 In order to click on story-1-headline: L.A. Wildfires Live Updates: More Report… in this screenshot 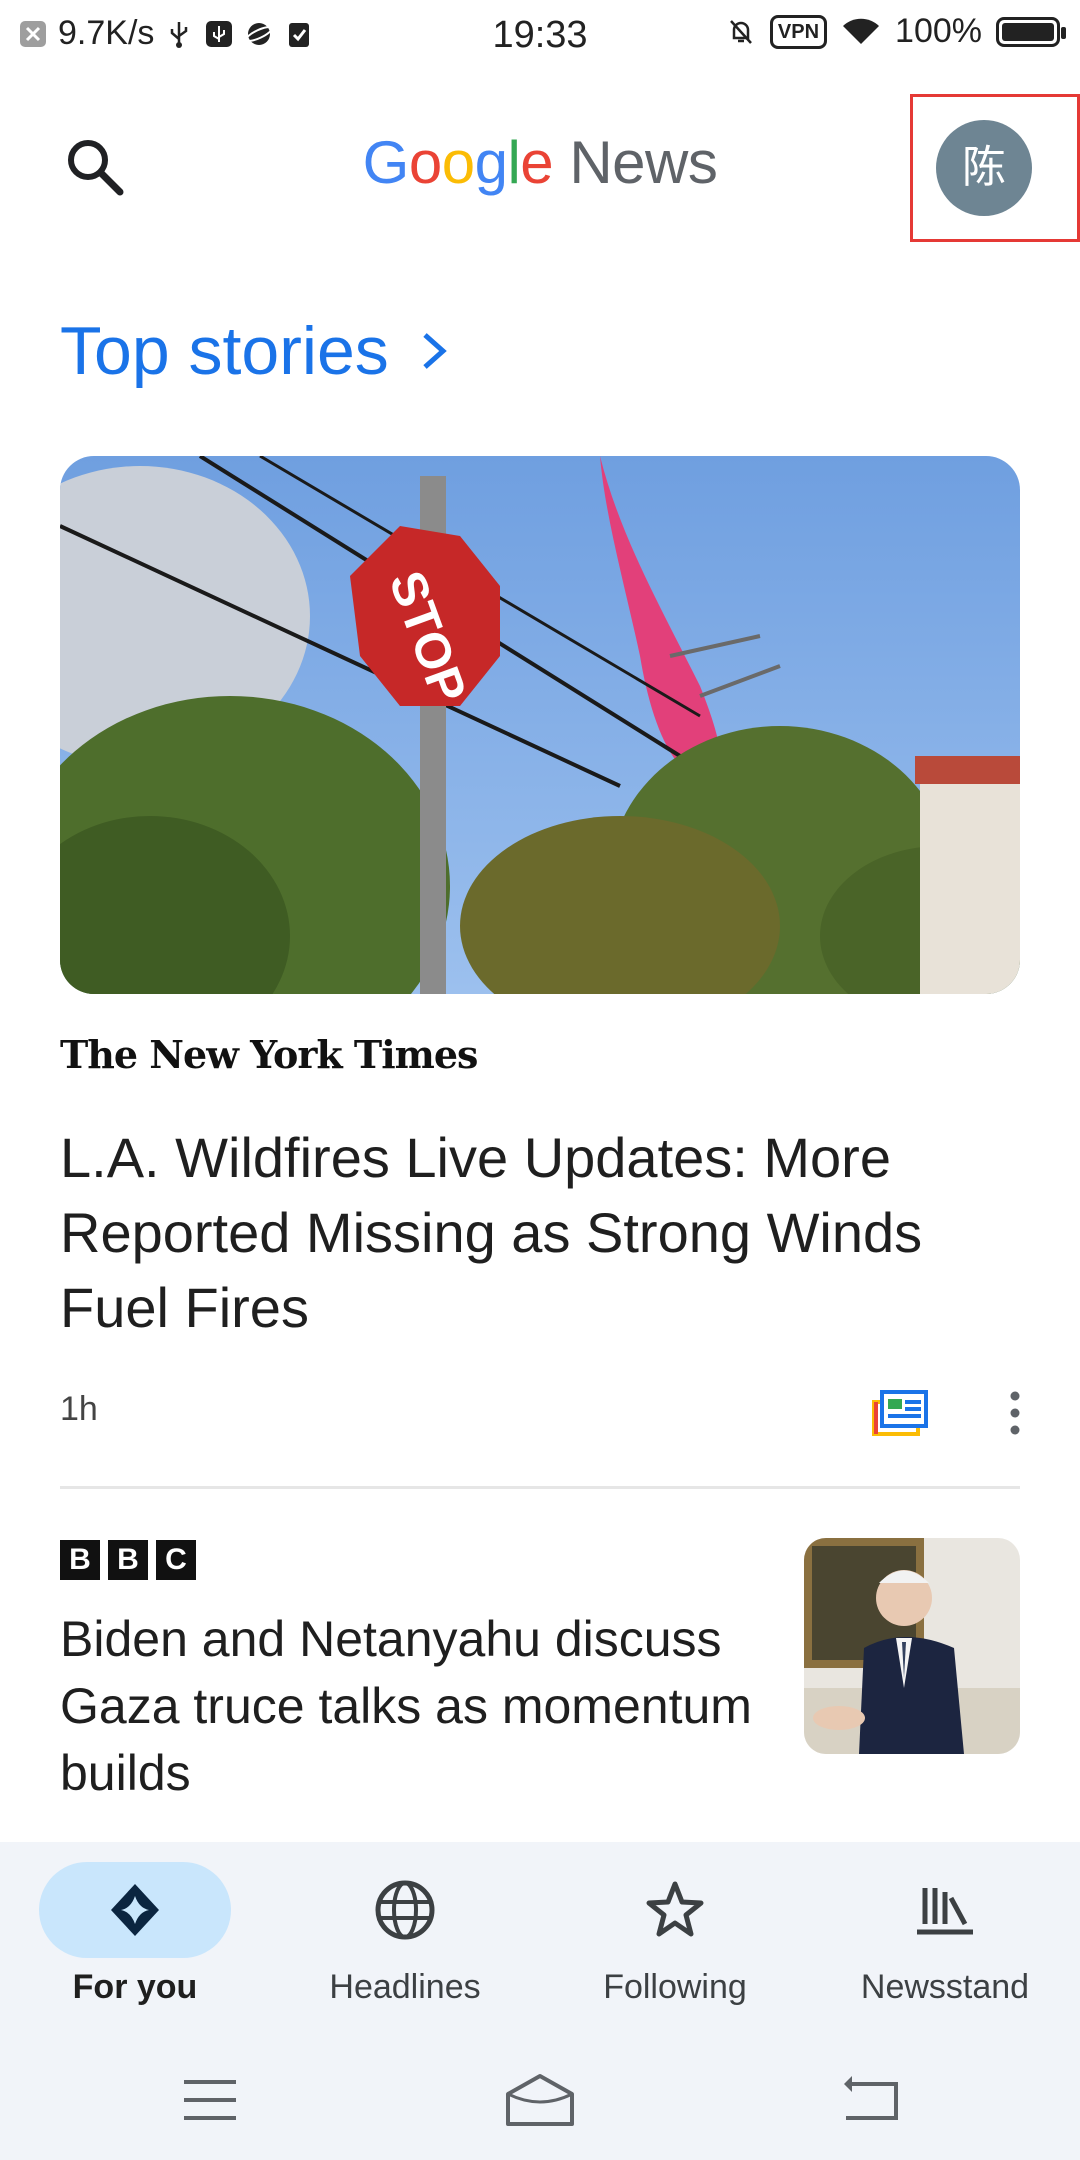, I will do `click(540, 1232)`.